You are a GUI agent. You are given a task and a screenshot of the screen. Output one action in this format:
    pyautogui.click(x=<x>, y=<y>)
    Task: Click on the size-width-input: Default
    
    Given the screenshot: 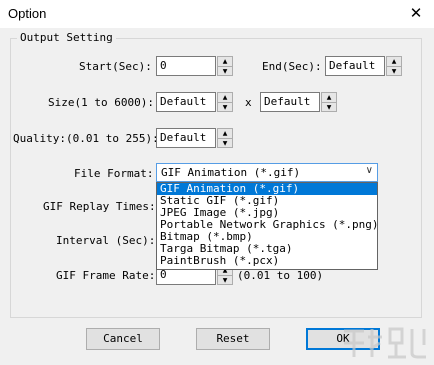 What is the action you would take?
    pyautogui.click(x=186, y=102)
    